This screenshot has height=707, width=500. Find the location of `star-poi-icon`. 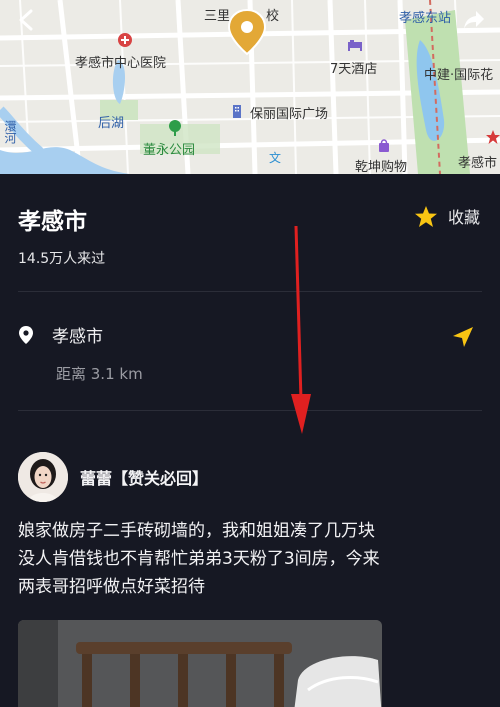

star-poi-icon is located at coordinates (493, 137).